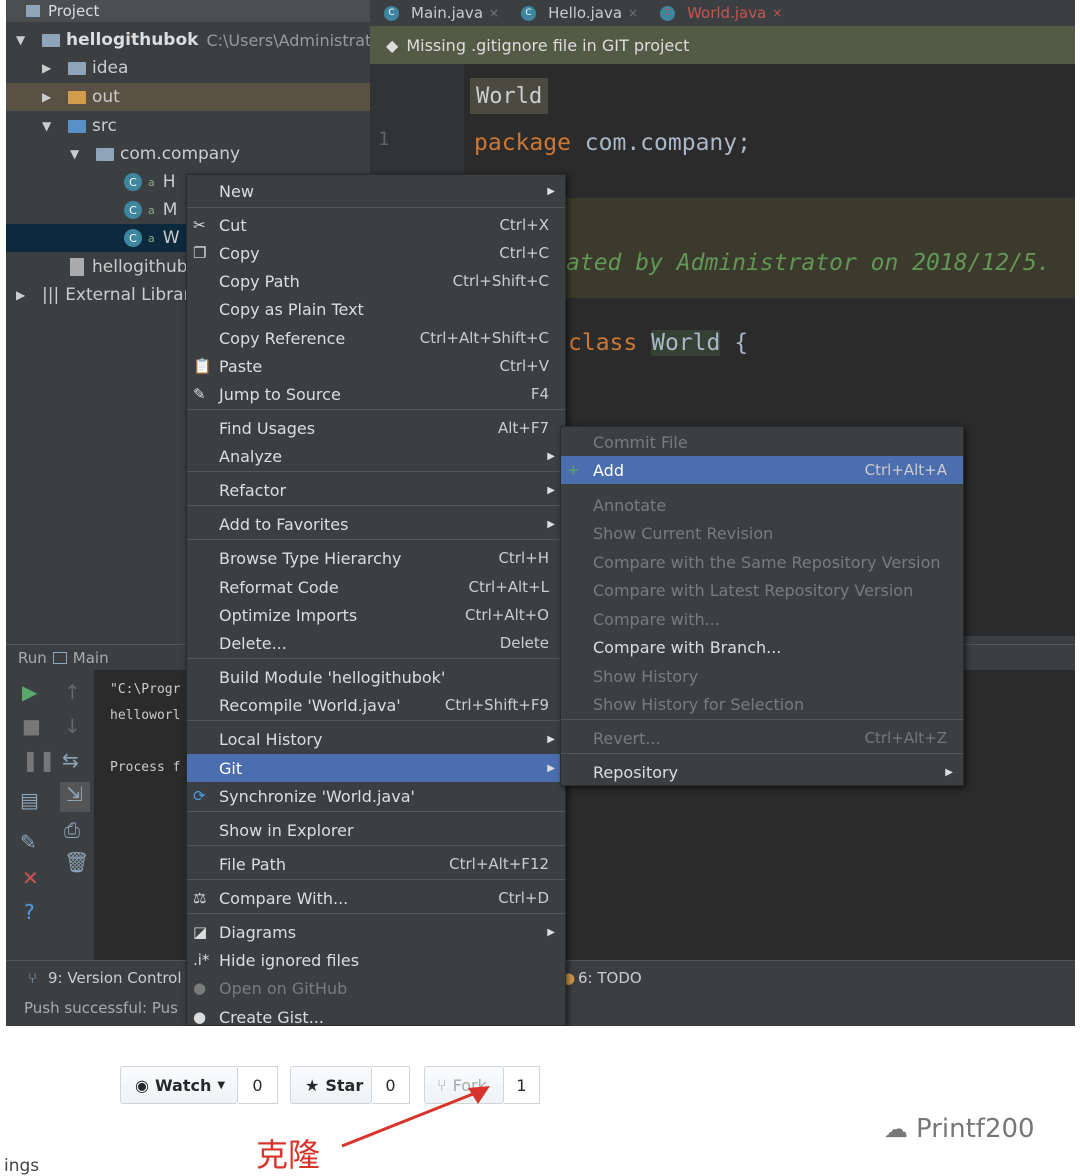 This screenshot has width=1080, height=1176. What do you see at coordinates (76, 862) in the screenshot?
I see `trash-icon: 🗑` at bounding box center [76, 862].